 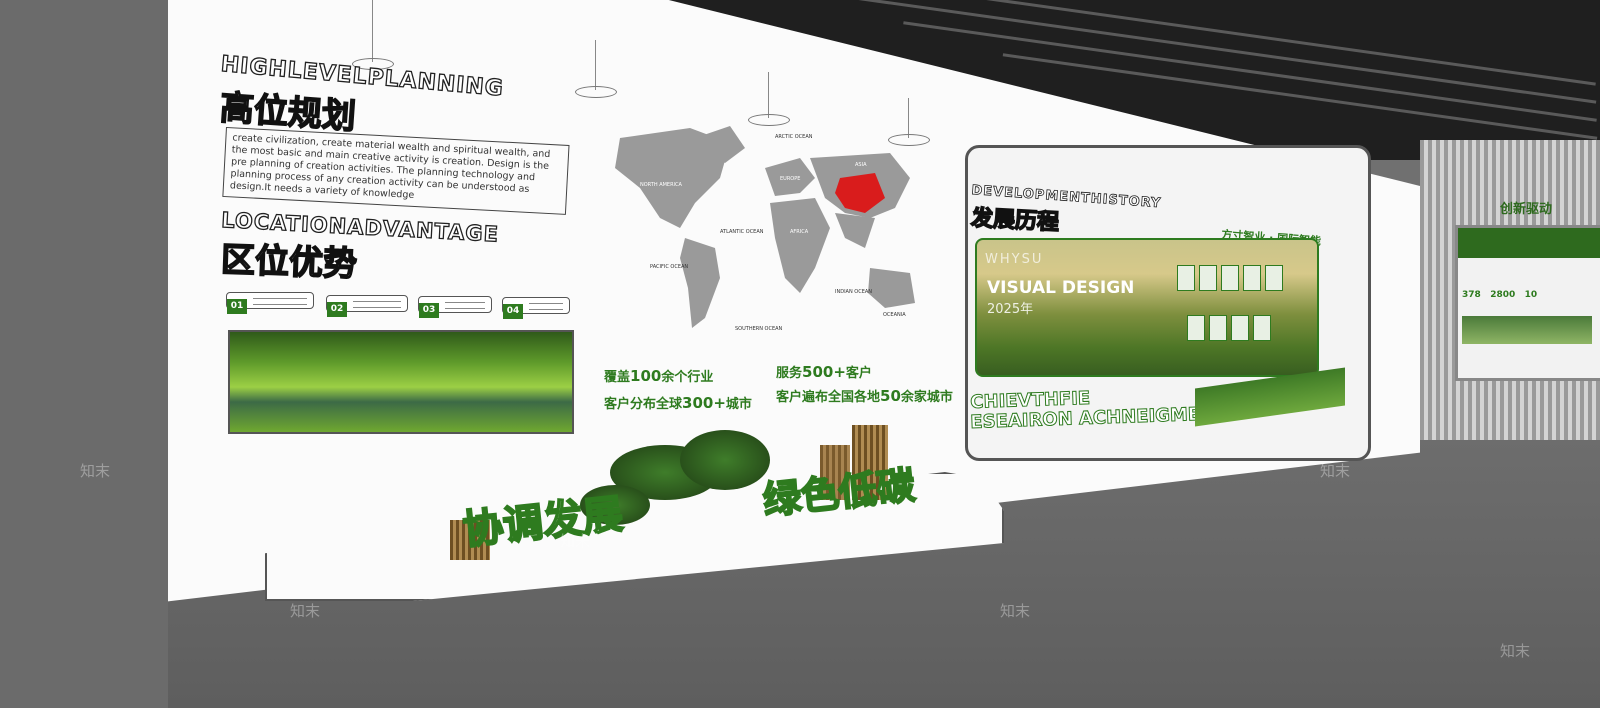 I want to click on plant-cluster, so click(x=725, y=460).